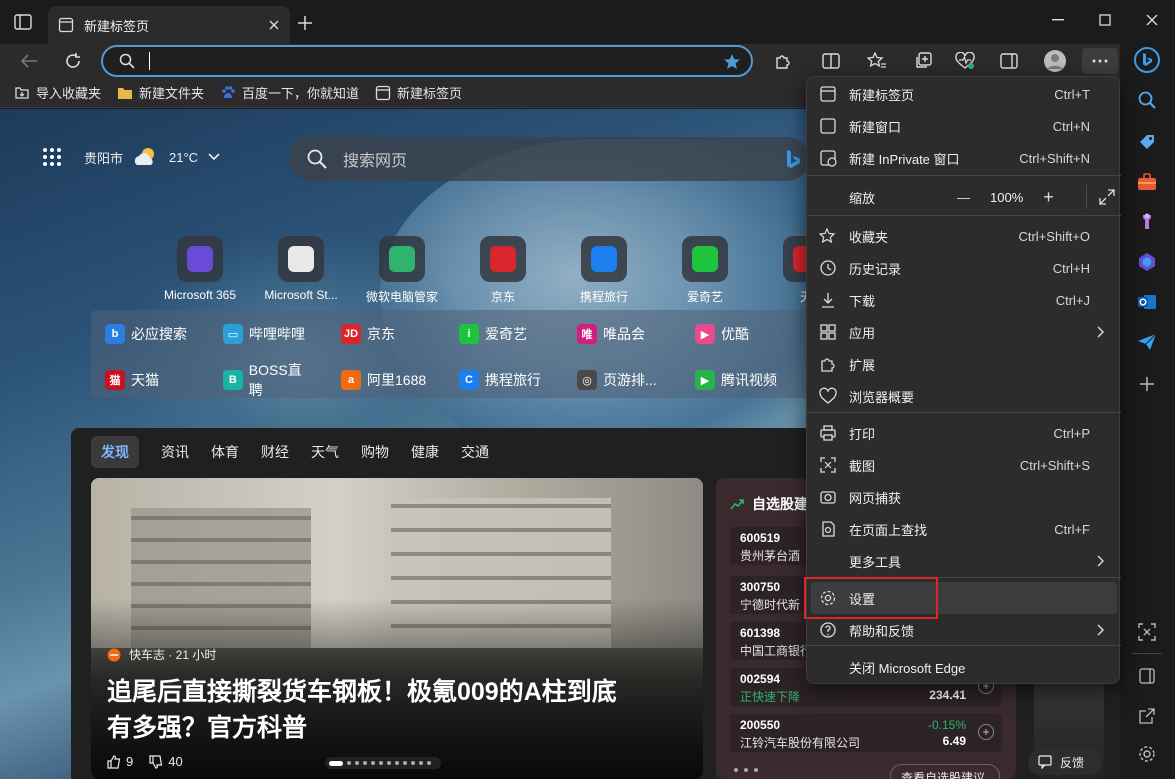 The image size is (1175, 779). Describe the element at coordinates (923, 61) in the screenshot. I see `collections-icon` at that location.